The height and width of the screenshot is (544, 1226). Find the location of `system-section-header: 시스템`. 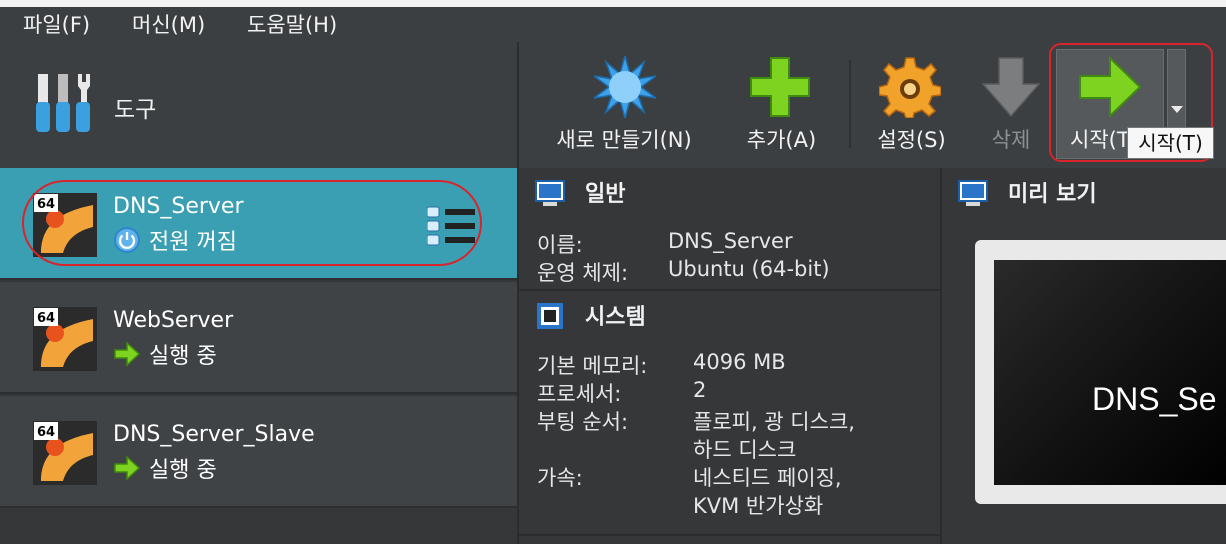

system-section-header: 시스템 is located at coordinates (729, 315).